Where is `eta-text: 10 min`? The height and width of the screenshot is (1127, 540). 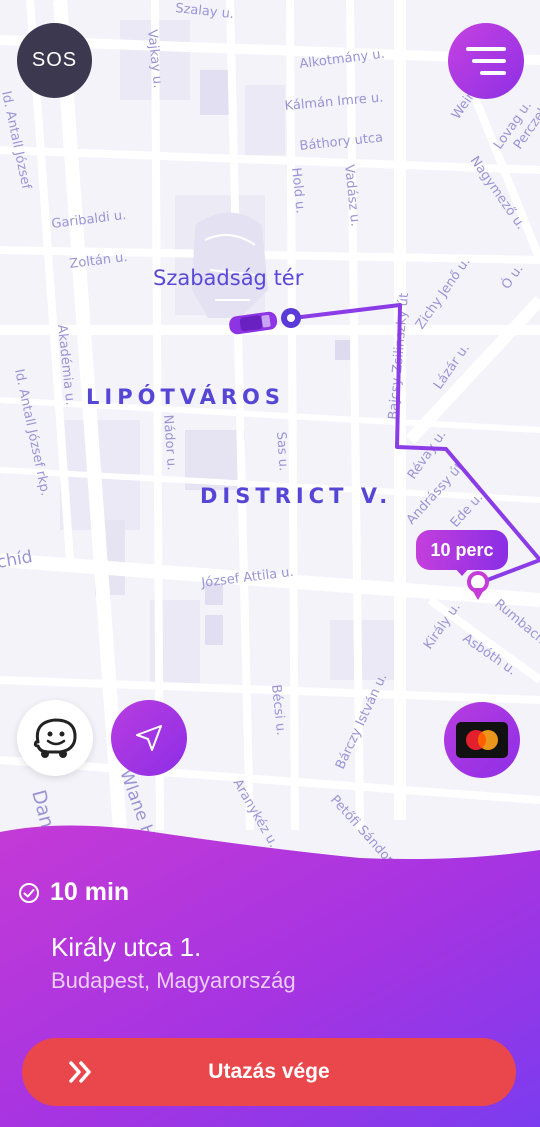
eta-text: 10 min is located at coordinates (90, 892).